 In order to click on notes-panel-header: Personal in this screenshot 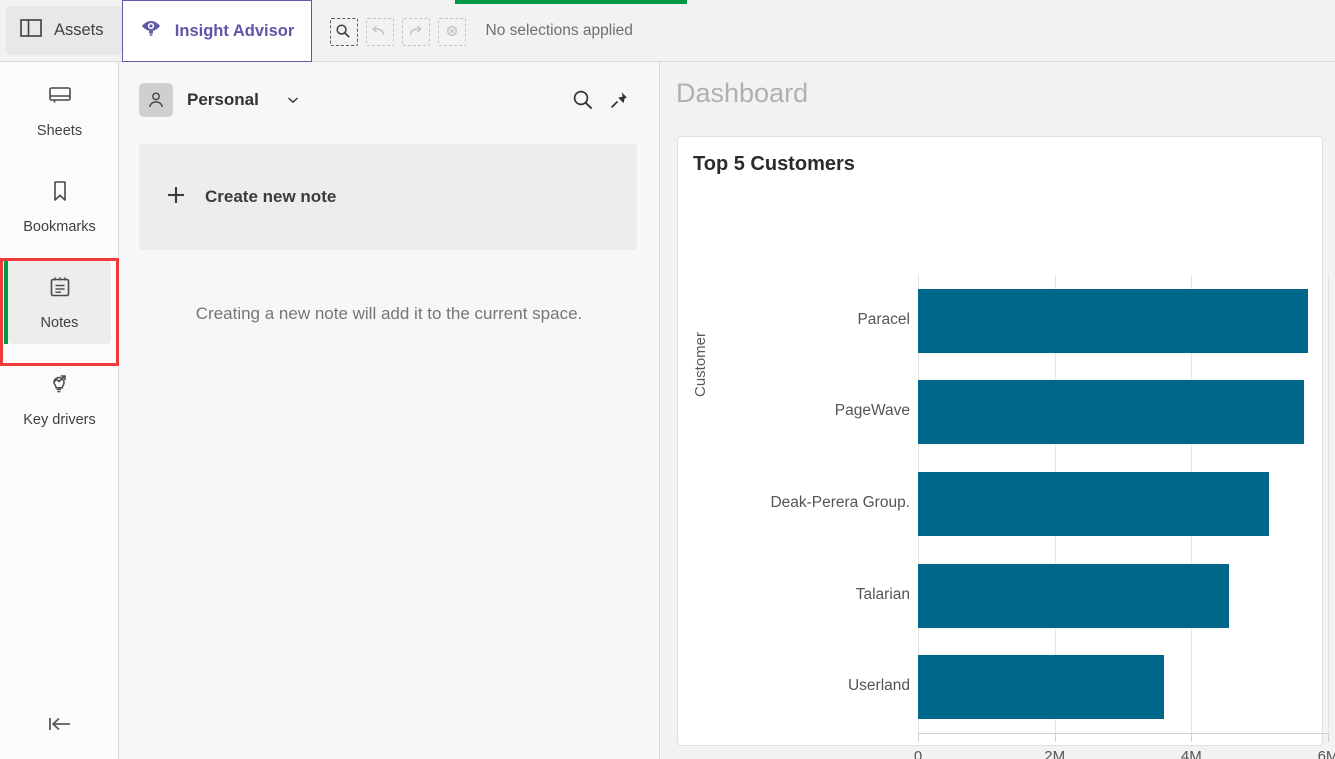, I will do `click(389, 100)`.